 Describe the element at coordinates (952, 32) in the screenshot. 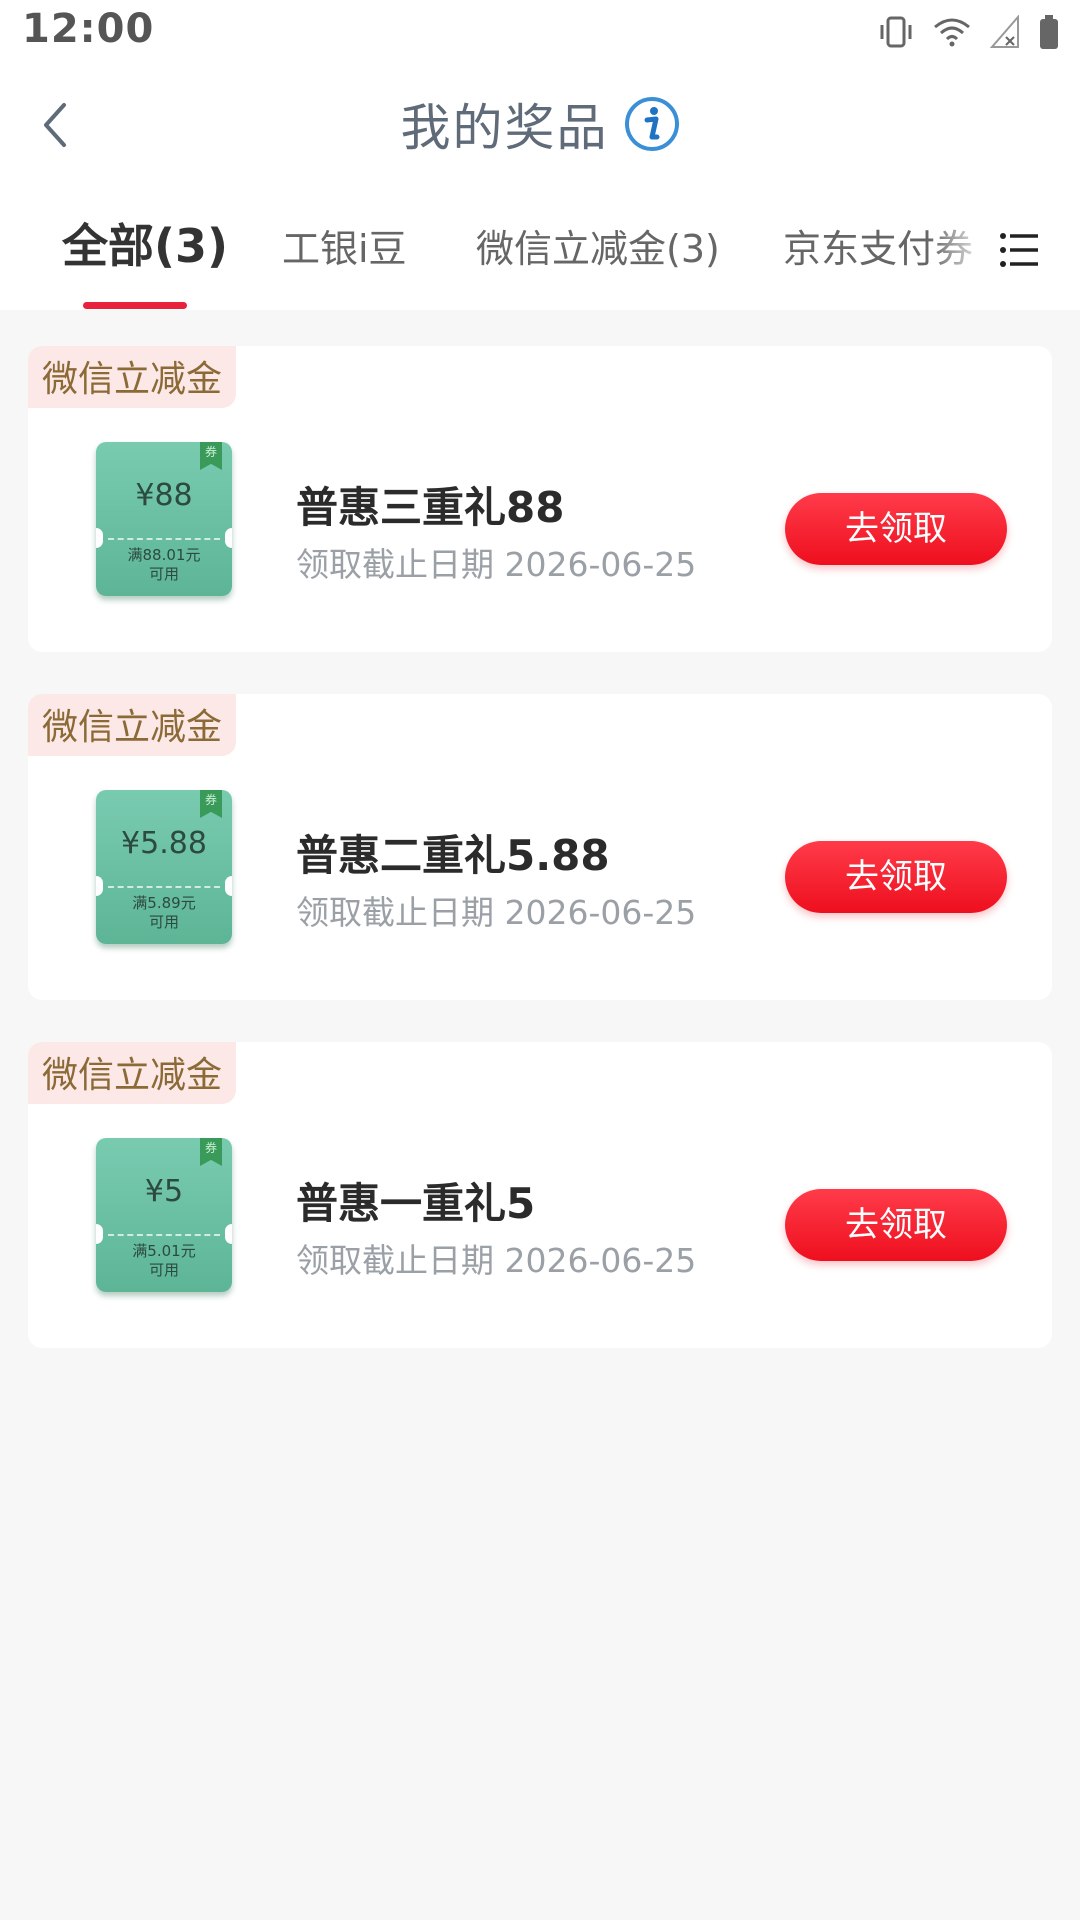

I see `wifi-icon` at that location.